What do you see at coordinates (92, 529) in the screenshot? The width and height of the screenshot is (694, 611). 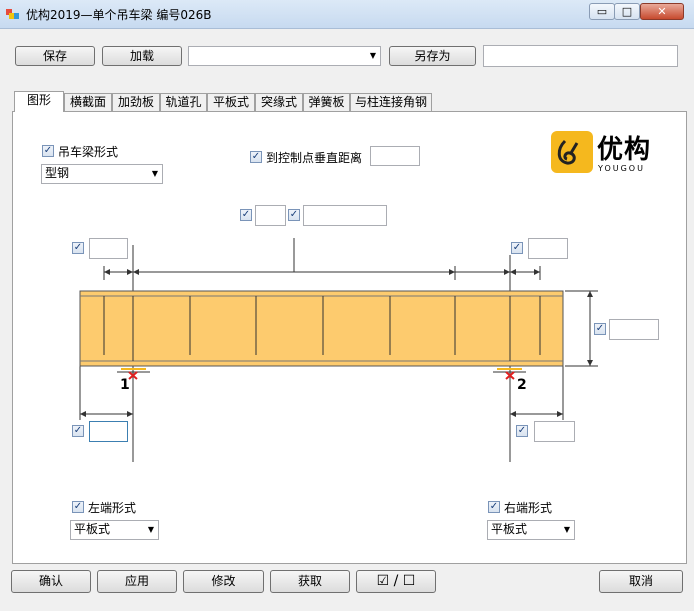 I see `left-end-value: 平板式` at bounding box center [92, 529].